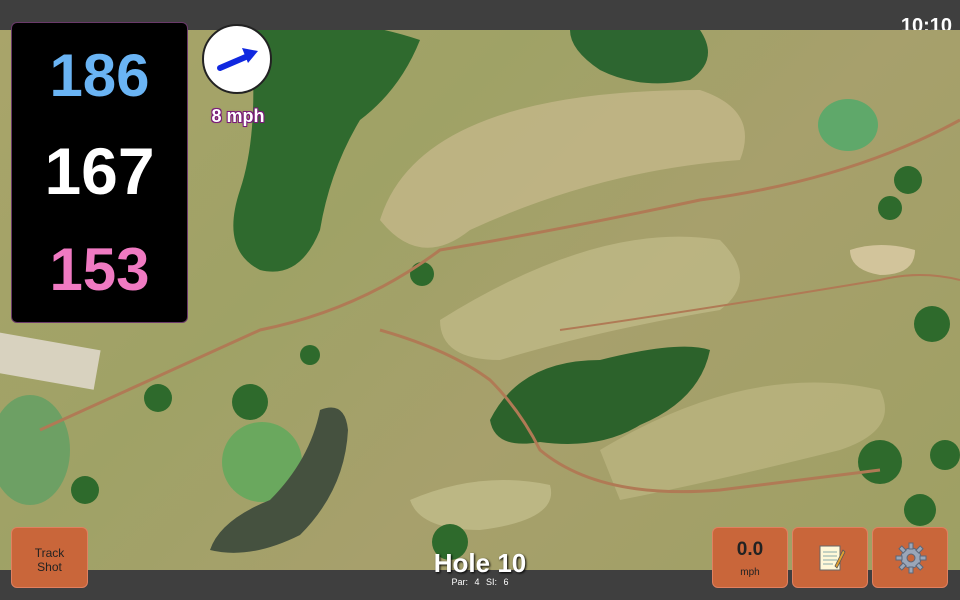 The height and width of the screenshot is (600, 960). What do you see at coordinates (750, 549) in the screenshot?
I see `speed-value: 0.0` at bounding box center [750, 549].